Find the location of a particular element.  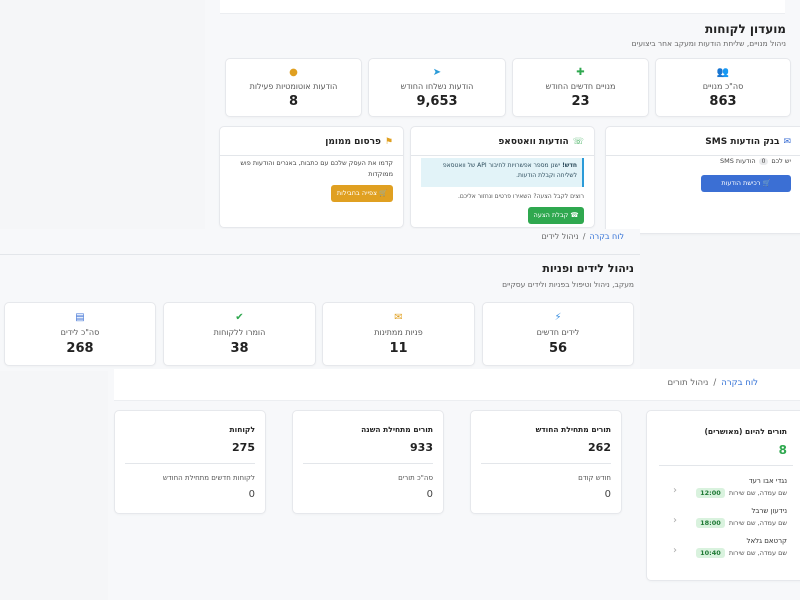

stat-label: הודעות אוטומטיות פעילות is located at coordinates (293, 86).